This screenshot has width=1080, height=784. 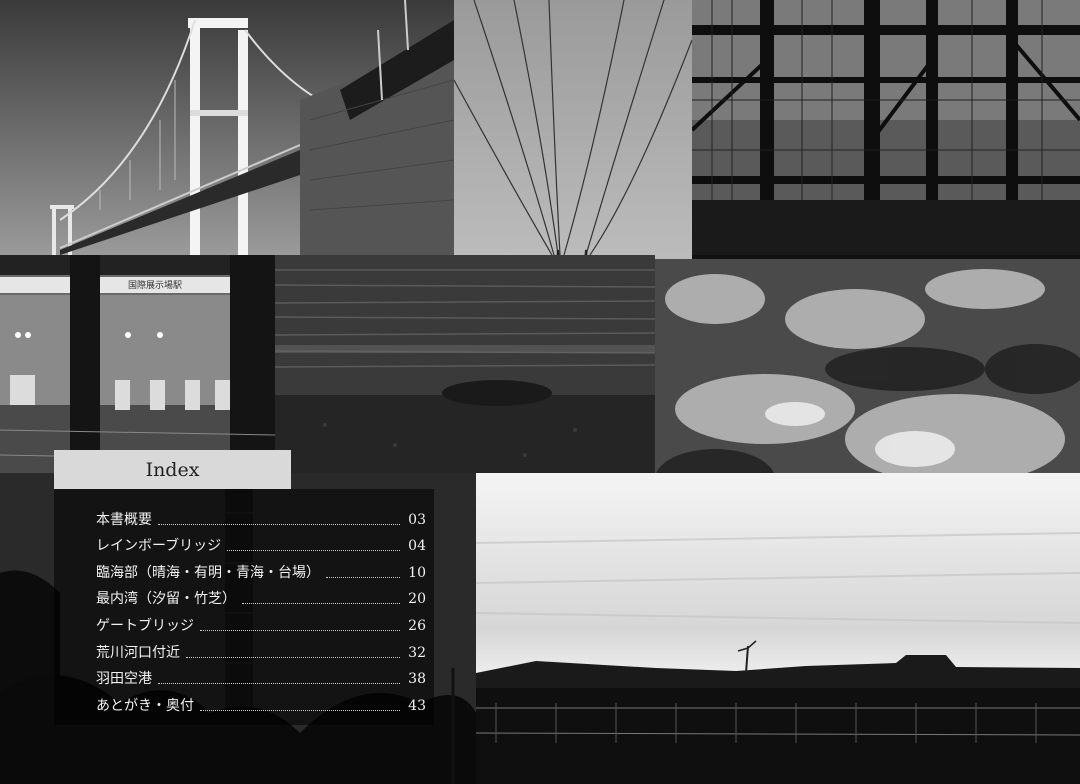 I want to click on toc-title: あとがき・奥付, so click(x=145, y=705).